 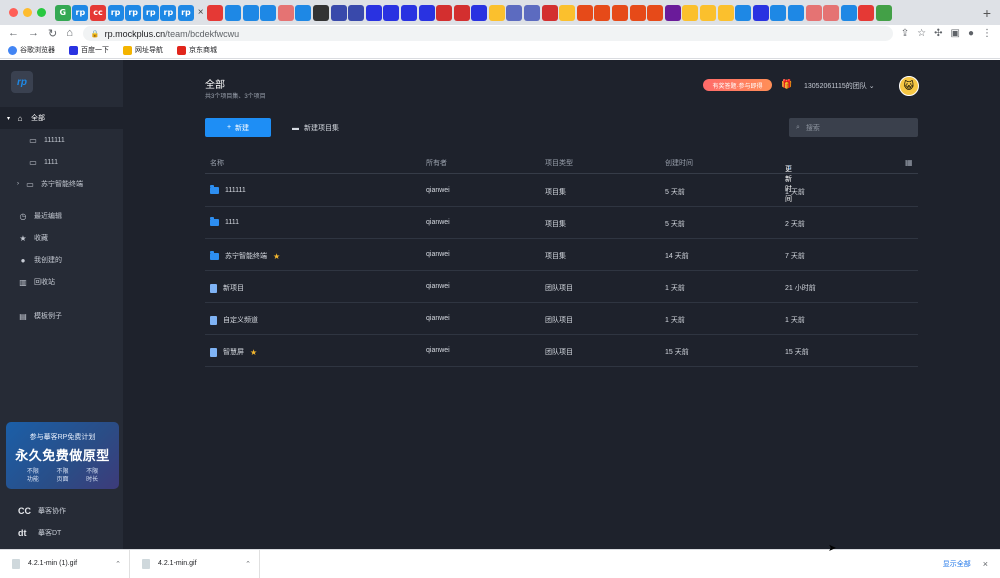 What do you see at coordinates (909, 86) in the screenshot?
I see `avatar: 😺` at bounding box center [909, 86].